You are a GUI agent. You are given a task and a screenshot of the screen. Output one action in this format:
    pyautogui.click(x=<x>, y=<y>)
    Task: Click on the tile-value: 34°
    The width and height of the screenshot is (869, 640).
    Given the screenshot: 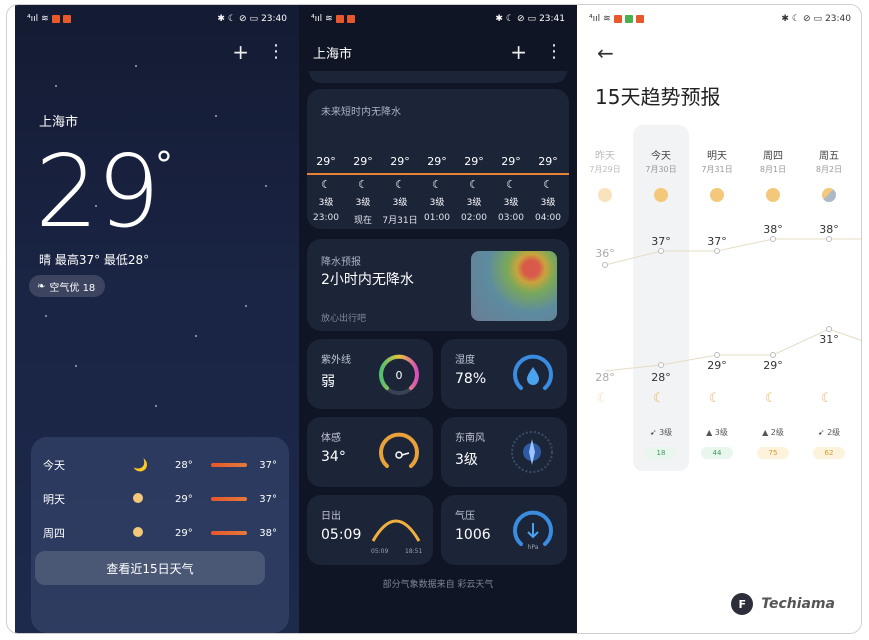 What is the action you would take?
    pyautogui.click(x=333, y=457)
    